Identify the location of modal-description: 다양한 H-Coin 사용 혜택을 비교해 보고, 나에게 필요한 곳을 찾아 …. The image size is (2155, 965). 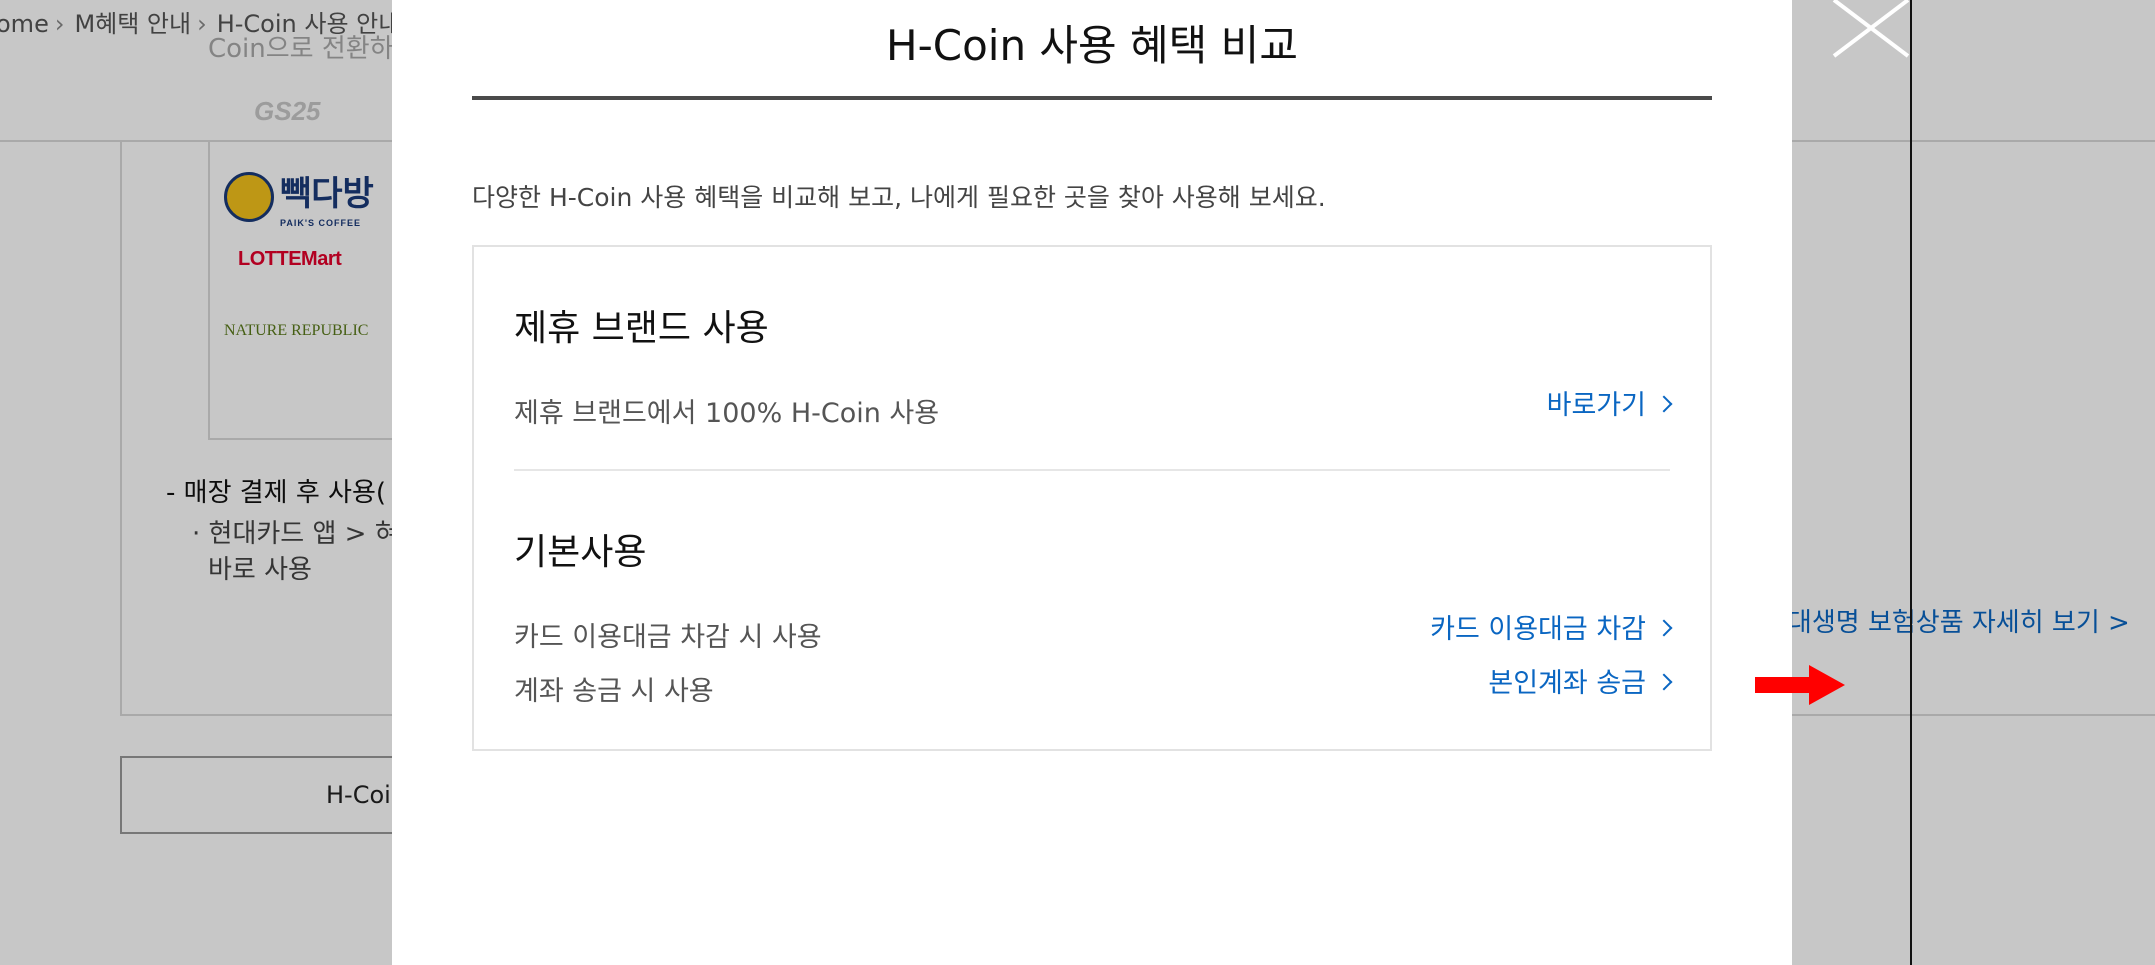
(899, 197).